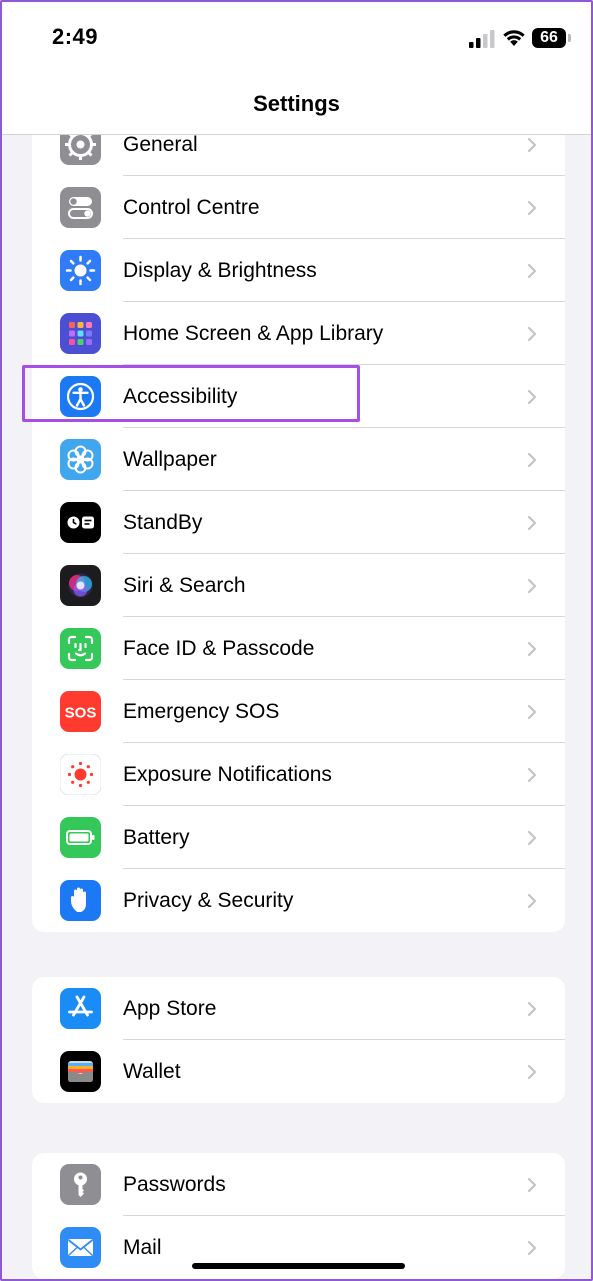  Describe the element at coordinates (80, 333) in the screenshot. I see `app-grid-icon` at that location.